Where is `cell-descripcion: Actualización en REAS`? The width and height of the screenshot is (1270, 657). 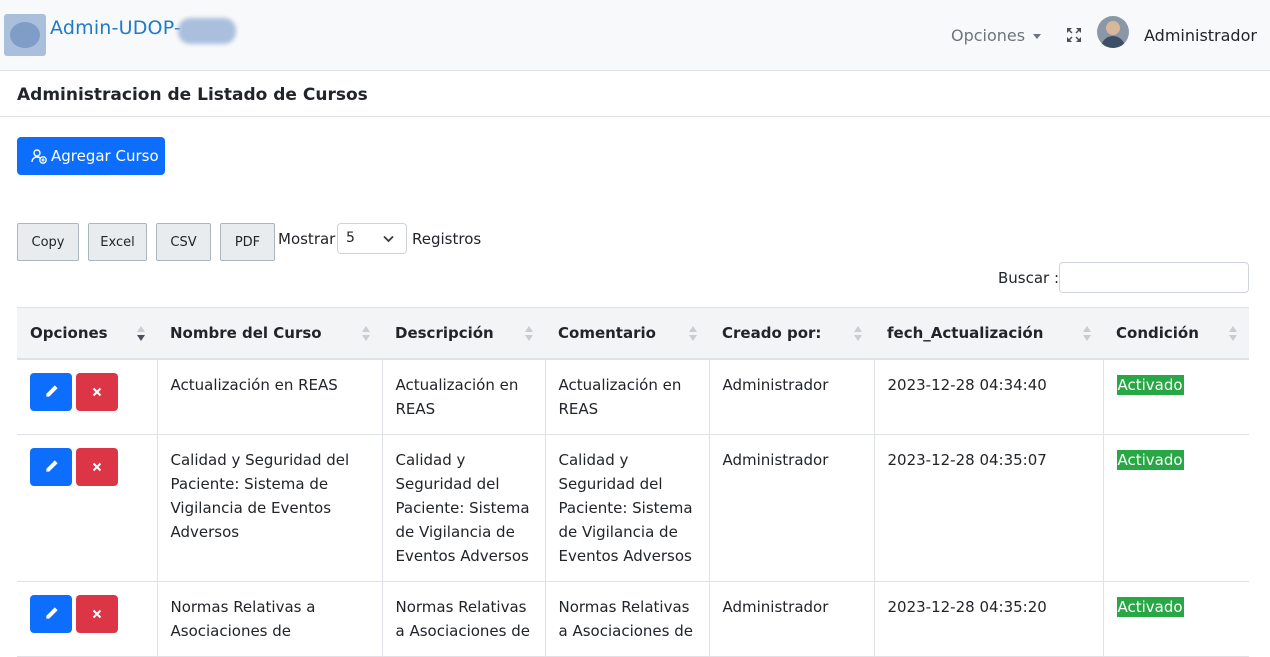 cell-descripcion: Actualización en REAS is located at coordinates (463, 396).